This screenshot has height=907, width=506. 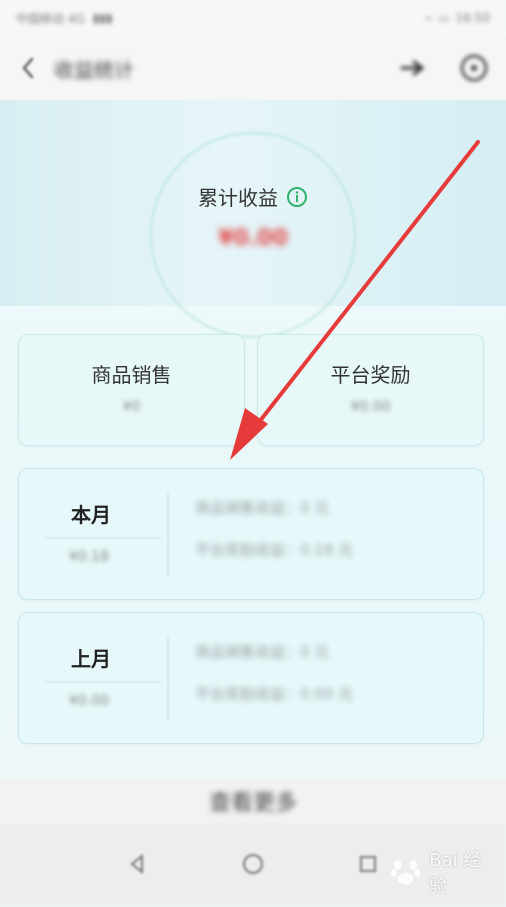 What do you see at coordinates (103, 682) in the screenshot?
I see `last-month-underline` at bounding box center [103, 682].